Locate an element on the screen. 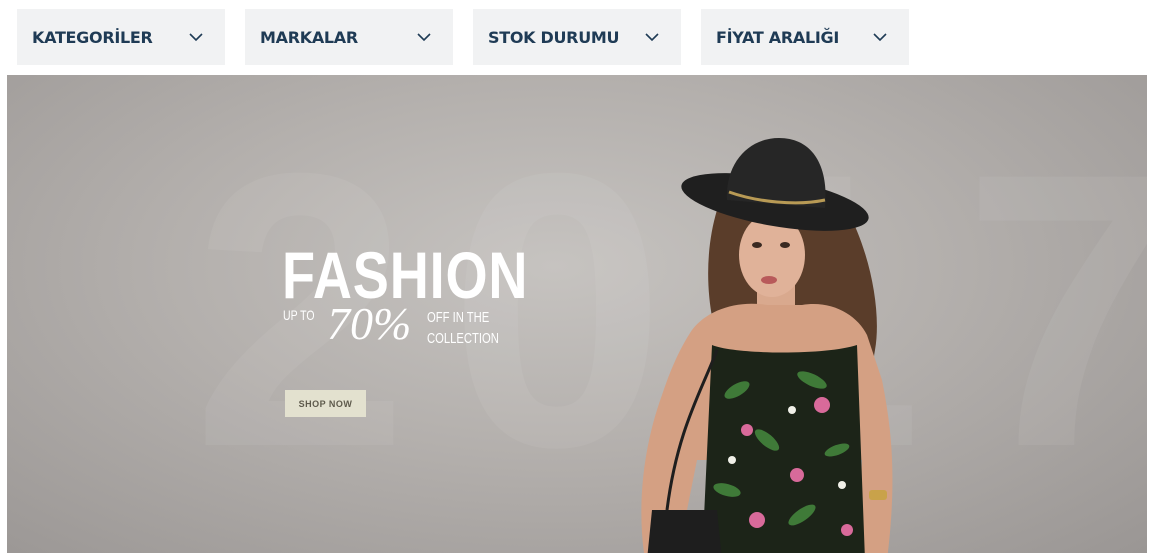 This screenshot has height=553, width=1153. filter-label: FİYAT ARALIĞI is located at coordinates (777, 37).